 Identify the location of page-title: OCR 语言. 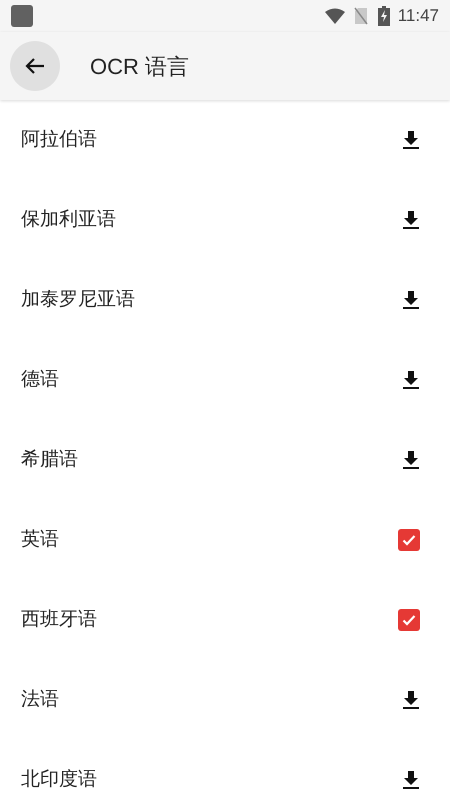
(139, 66).